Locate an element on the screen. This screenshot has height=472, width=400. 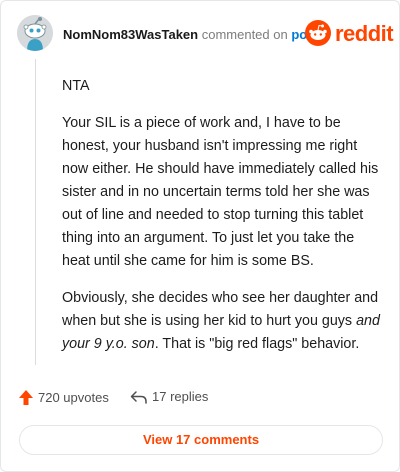
reddit-logo: reddit is located at coordinates (349, 33).